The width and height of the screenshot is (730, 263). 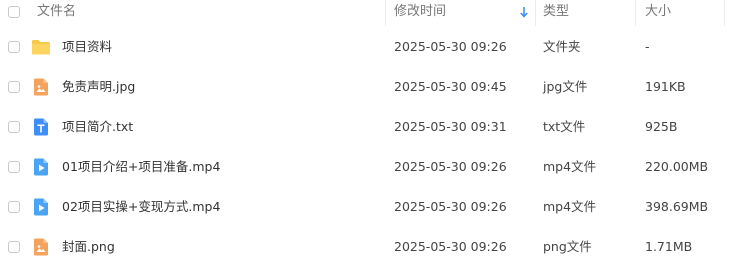 What do you see at coordinates (564, 126) in the screenshot?
I see `file-type: txt文件` at bounding box center [564, 126].